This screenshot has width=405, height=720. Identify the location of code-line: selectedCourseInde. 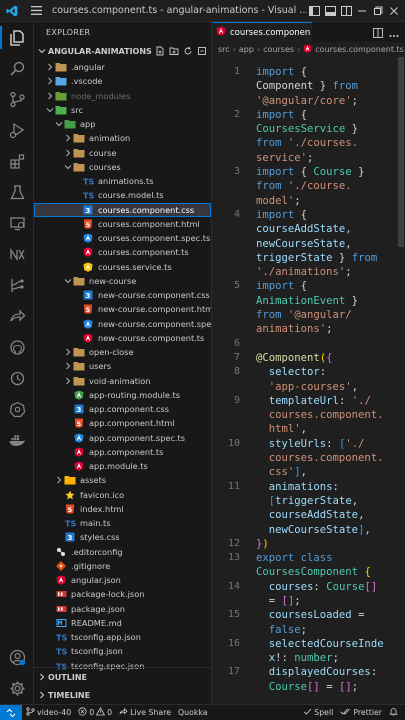
(326, 644).